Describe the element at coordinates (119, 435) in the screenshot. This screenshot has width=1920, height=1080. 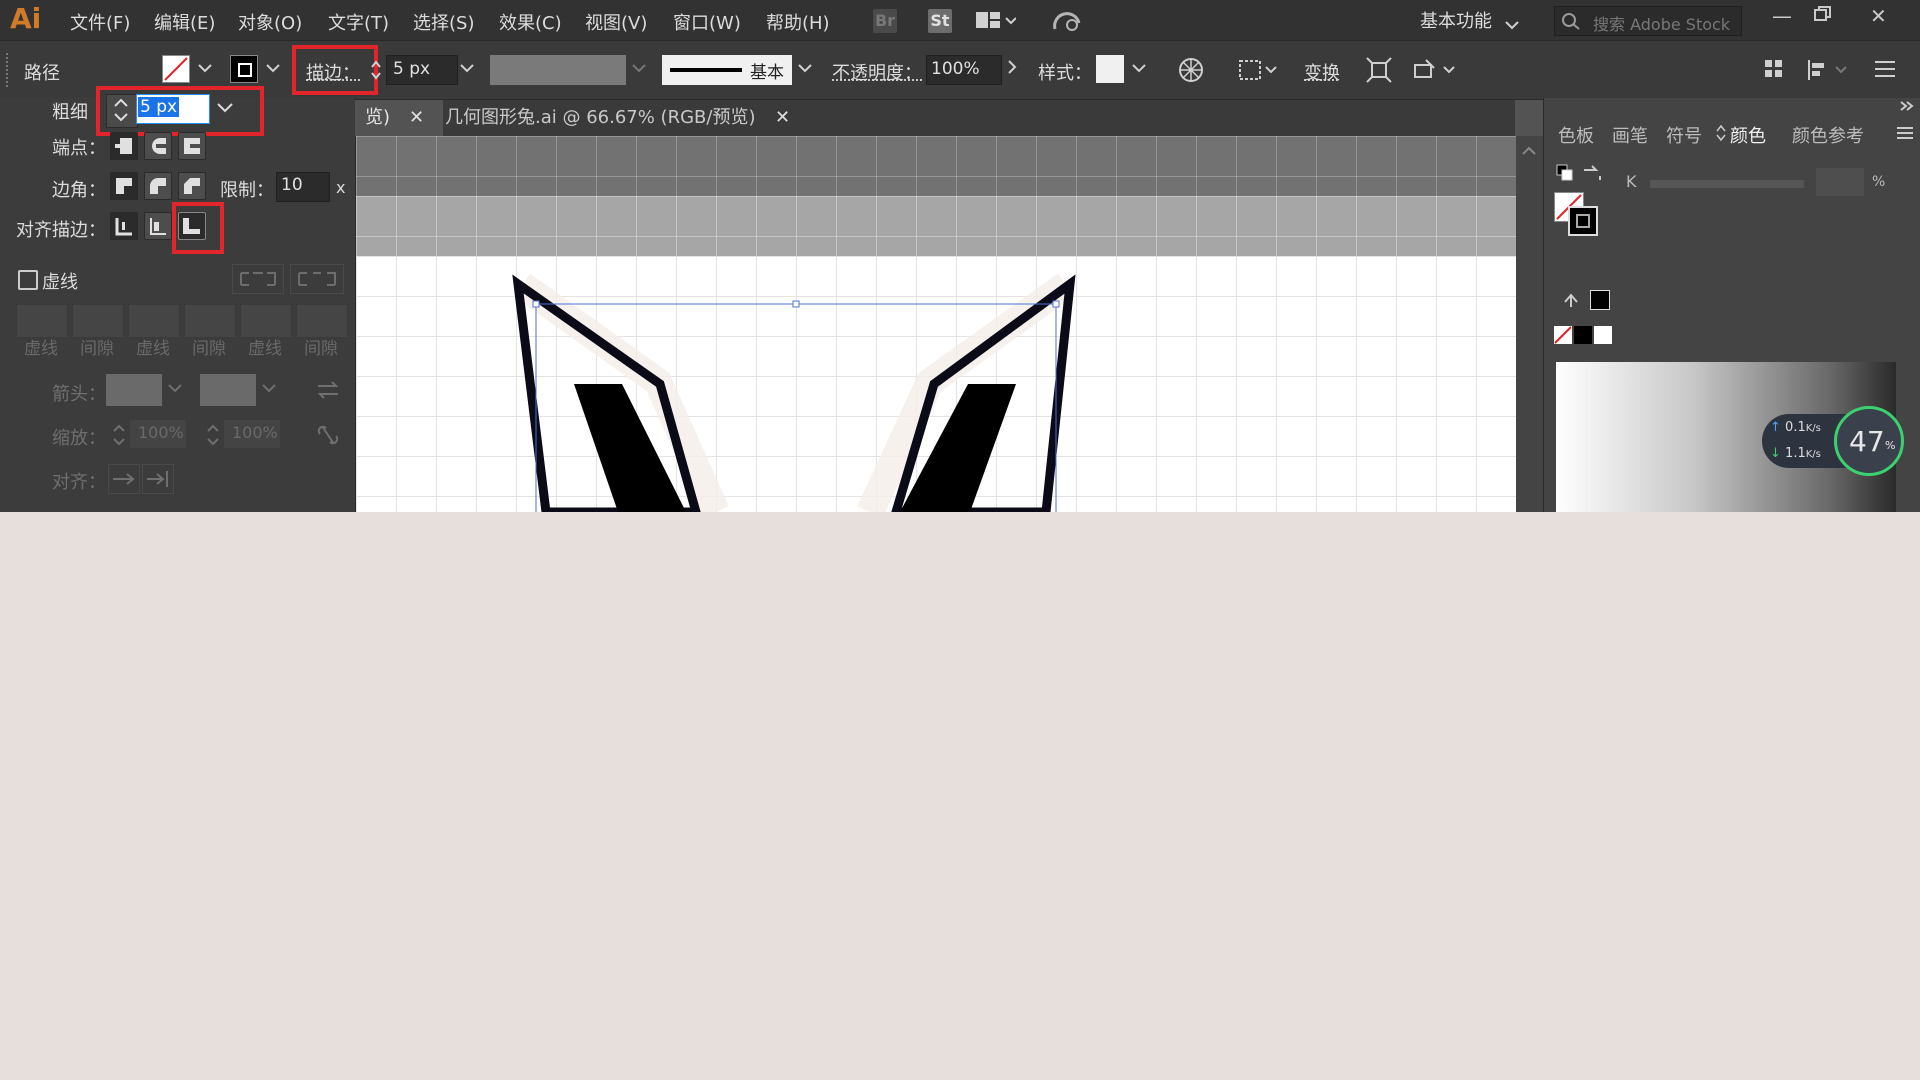
I see `scale-stepper-1-icon` at that location.